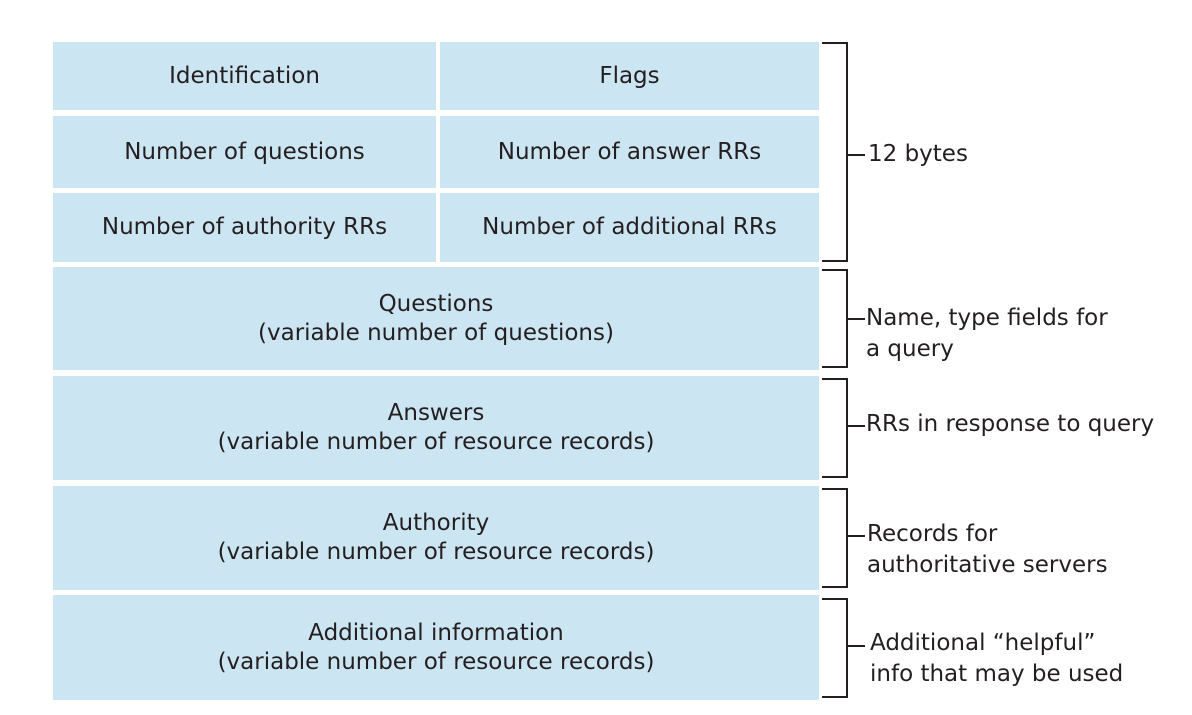  Describe the element at coordinates (910, 349) in the screenshot. I see `annotation-line: a query` at that location.